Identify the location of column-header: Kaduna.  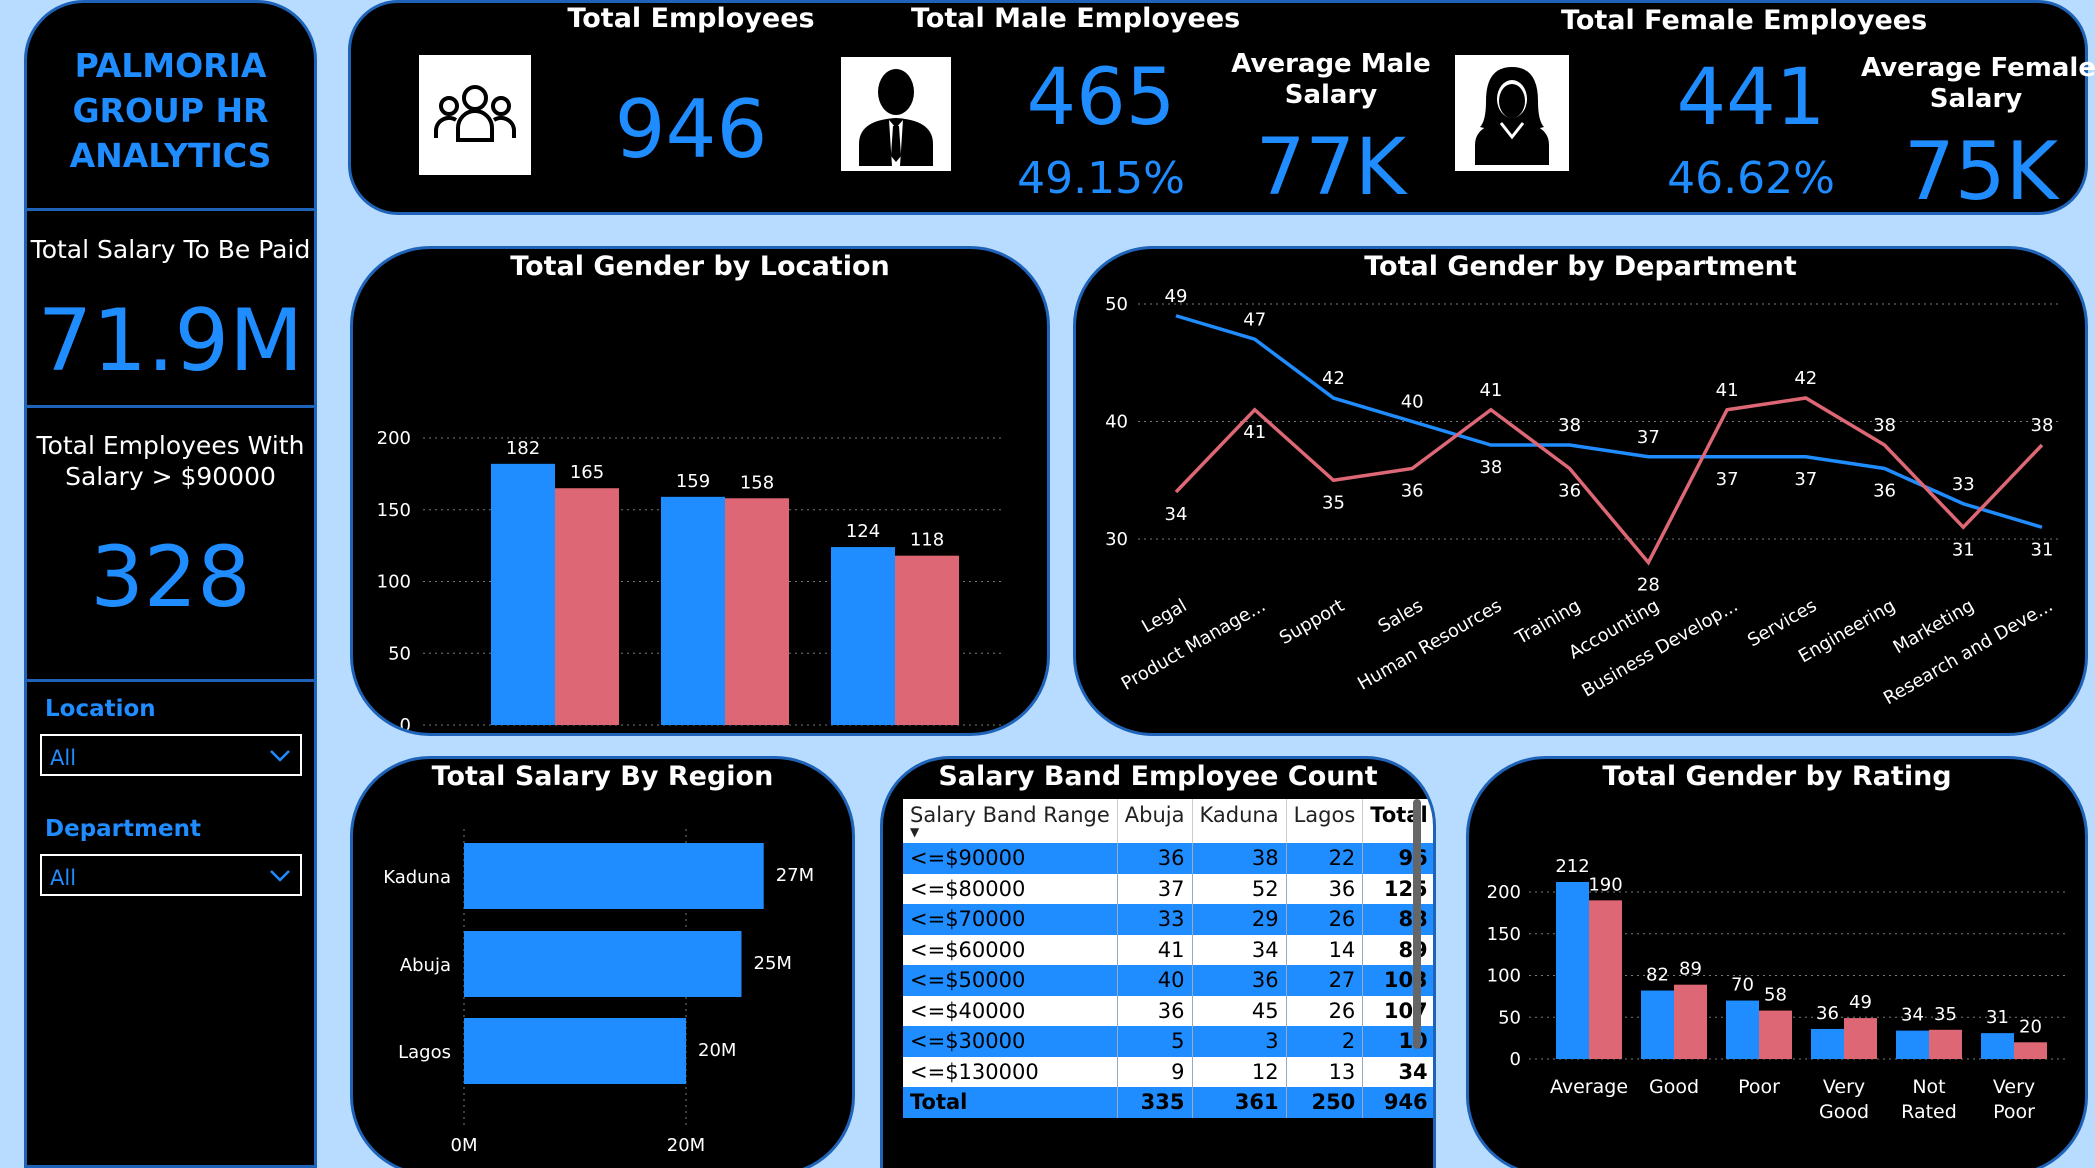
(1239, 821).